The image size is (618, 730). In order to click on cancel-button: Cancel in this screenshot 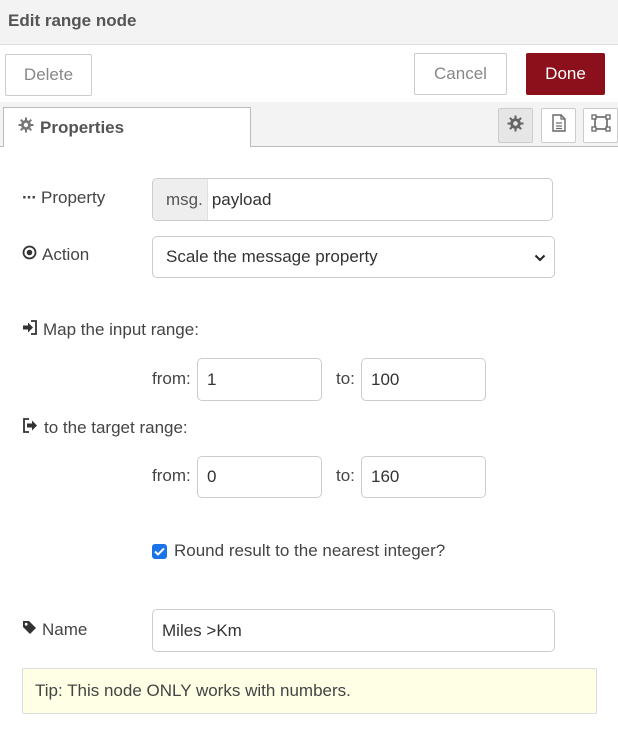, I will do `click(460, 74)`.